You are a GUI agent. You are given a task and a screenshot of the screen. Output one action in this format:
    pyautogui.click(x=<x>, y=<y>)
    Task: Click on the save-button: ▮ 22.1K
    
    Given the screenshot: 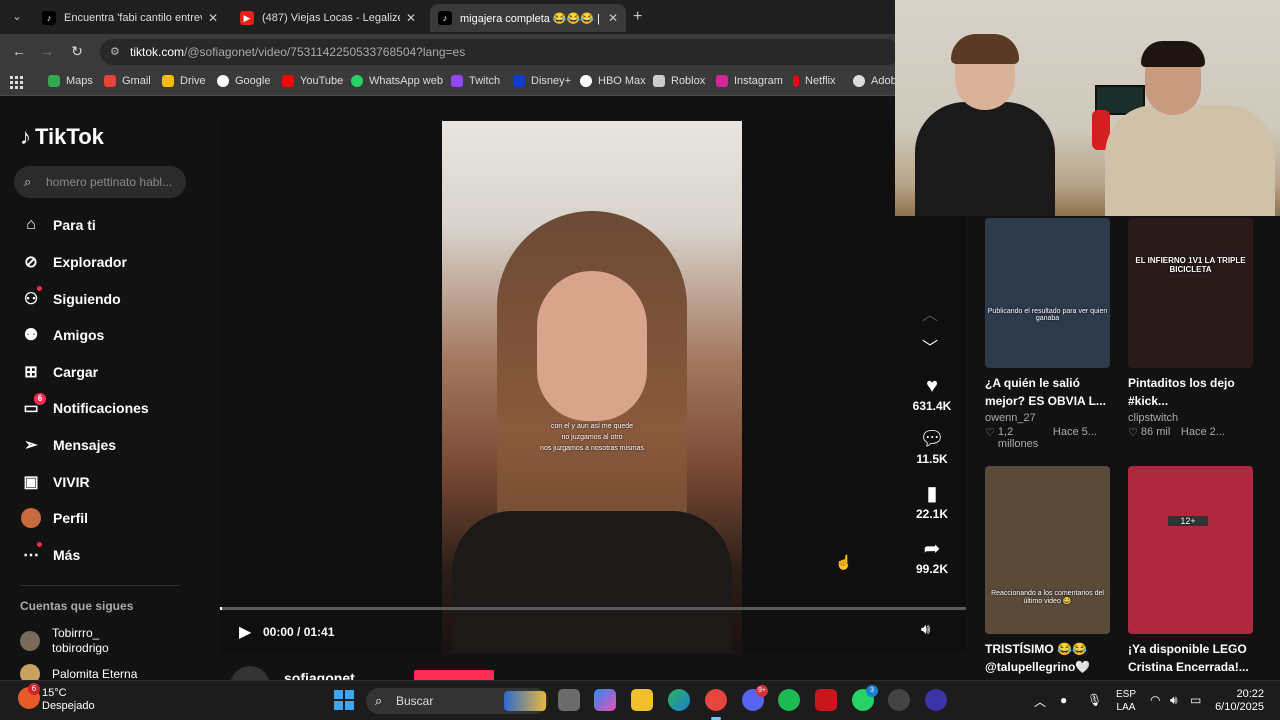 What is the action you would take?
    pyautogui.click(x=932, y=501)
    